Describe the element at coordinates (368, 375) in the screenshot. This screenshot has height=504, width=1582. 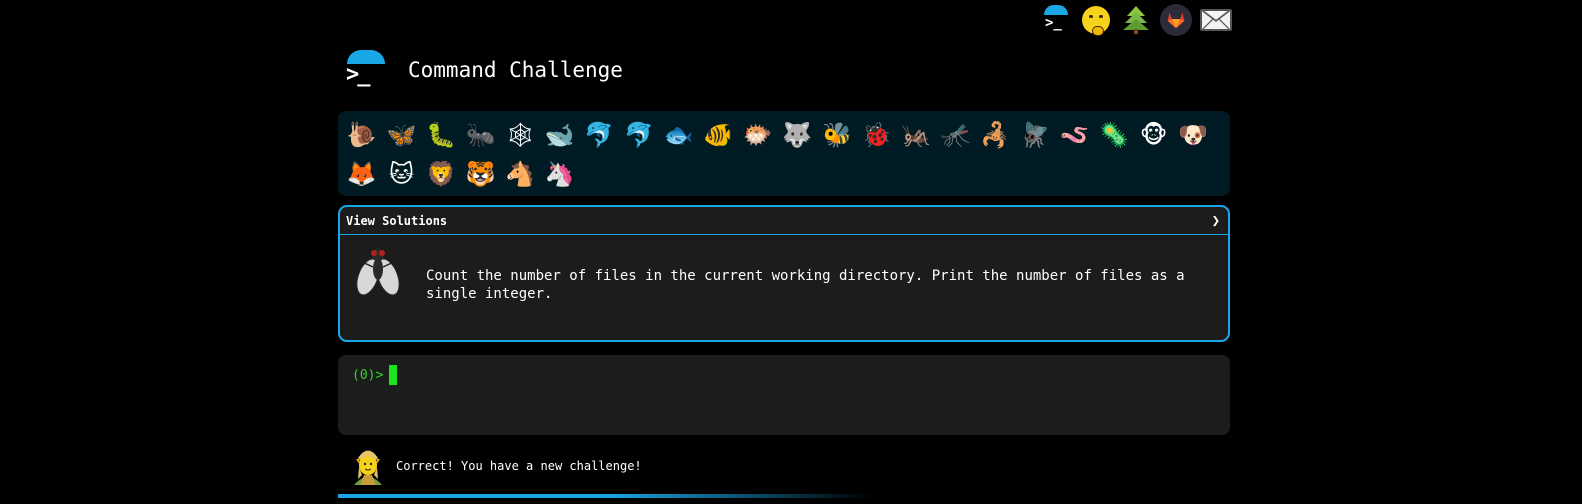
I see `terminal-prompt: (0)>` at that location.